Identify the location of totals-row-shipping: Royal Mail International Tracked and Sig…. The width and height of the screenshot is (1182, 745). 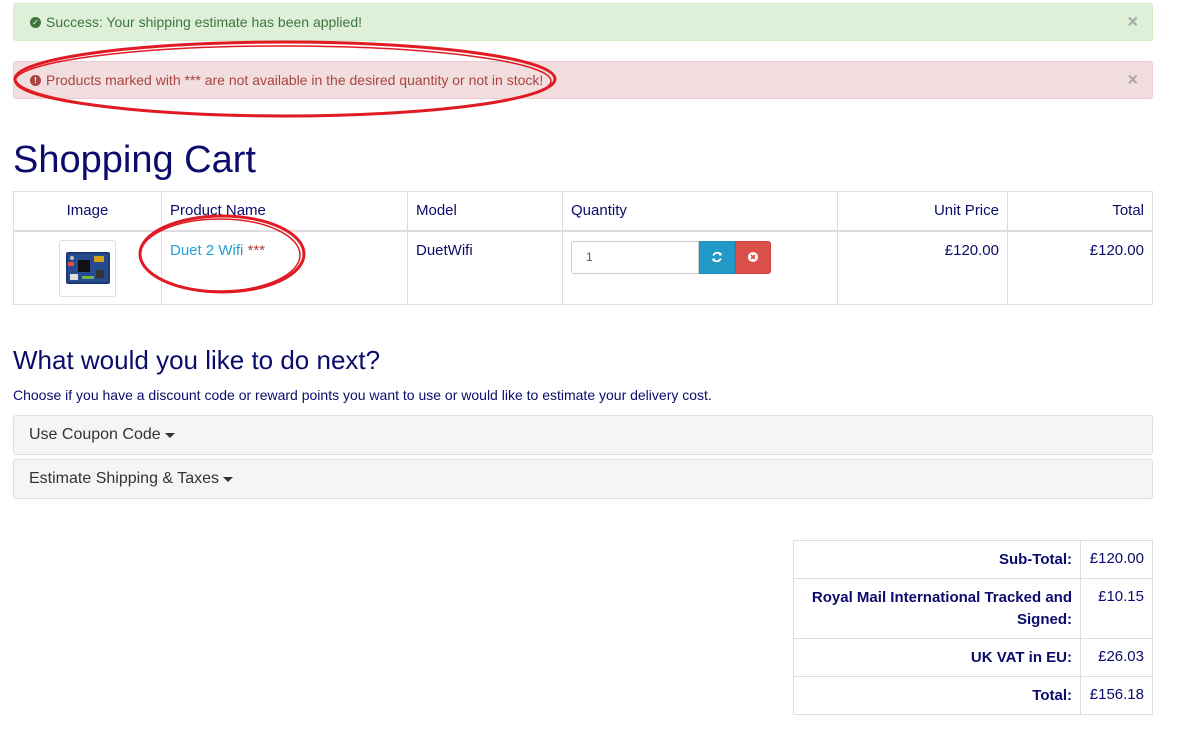
(973, 608).